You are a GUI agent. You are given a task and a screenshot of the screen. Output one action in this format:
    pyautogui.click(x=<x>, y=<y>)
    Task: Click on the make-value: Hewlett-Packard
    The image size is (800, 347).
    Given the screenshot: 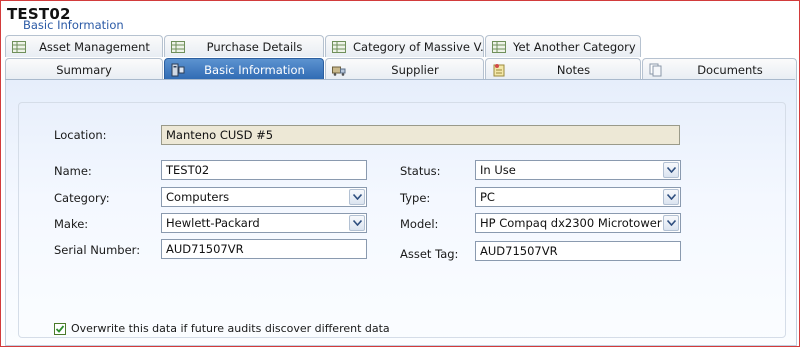 What is the action you would take?
    pyautogui.click(x=213, y=223)
    